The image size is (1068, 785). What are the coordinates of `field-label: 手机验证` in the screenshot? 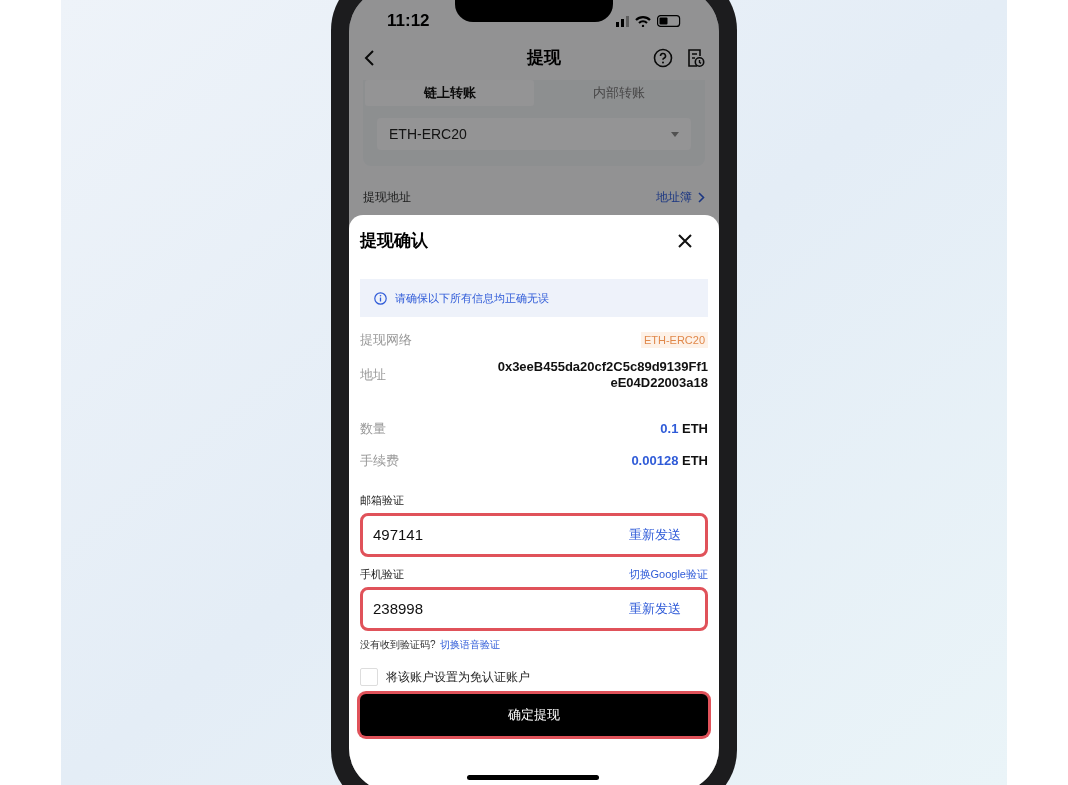 It's located at (382, 574).